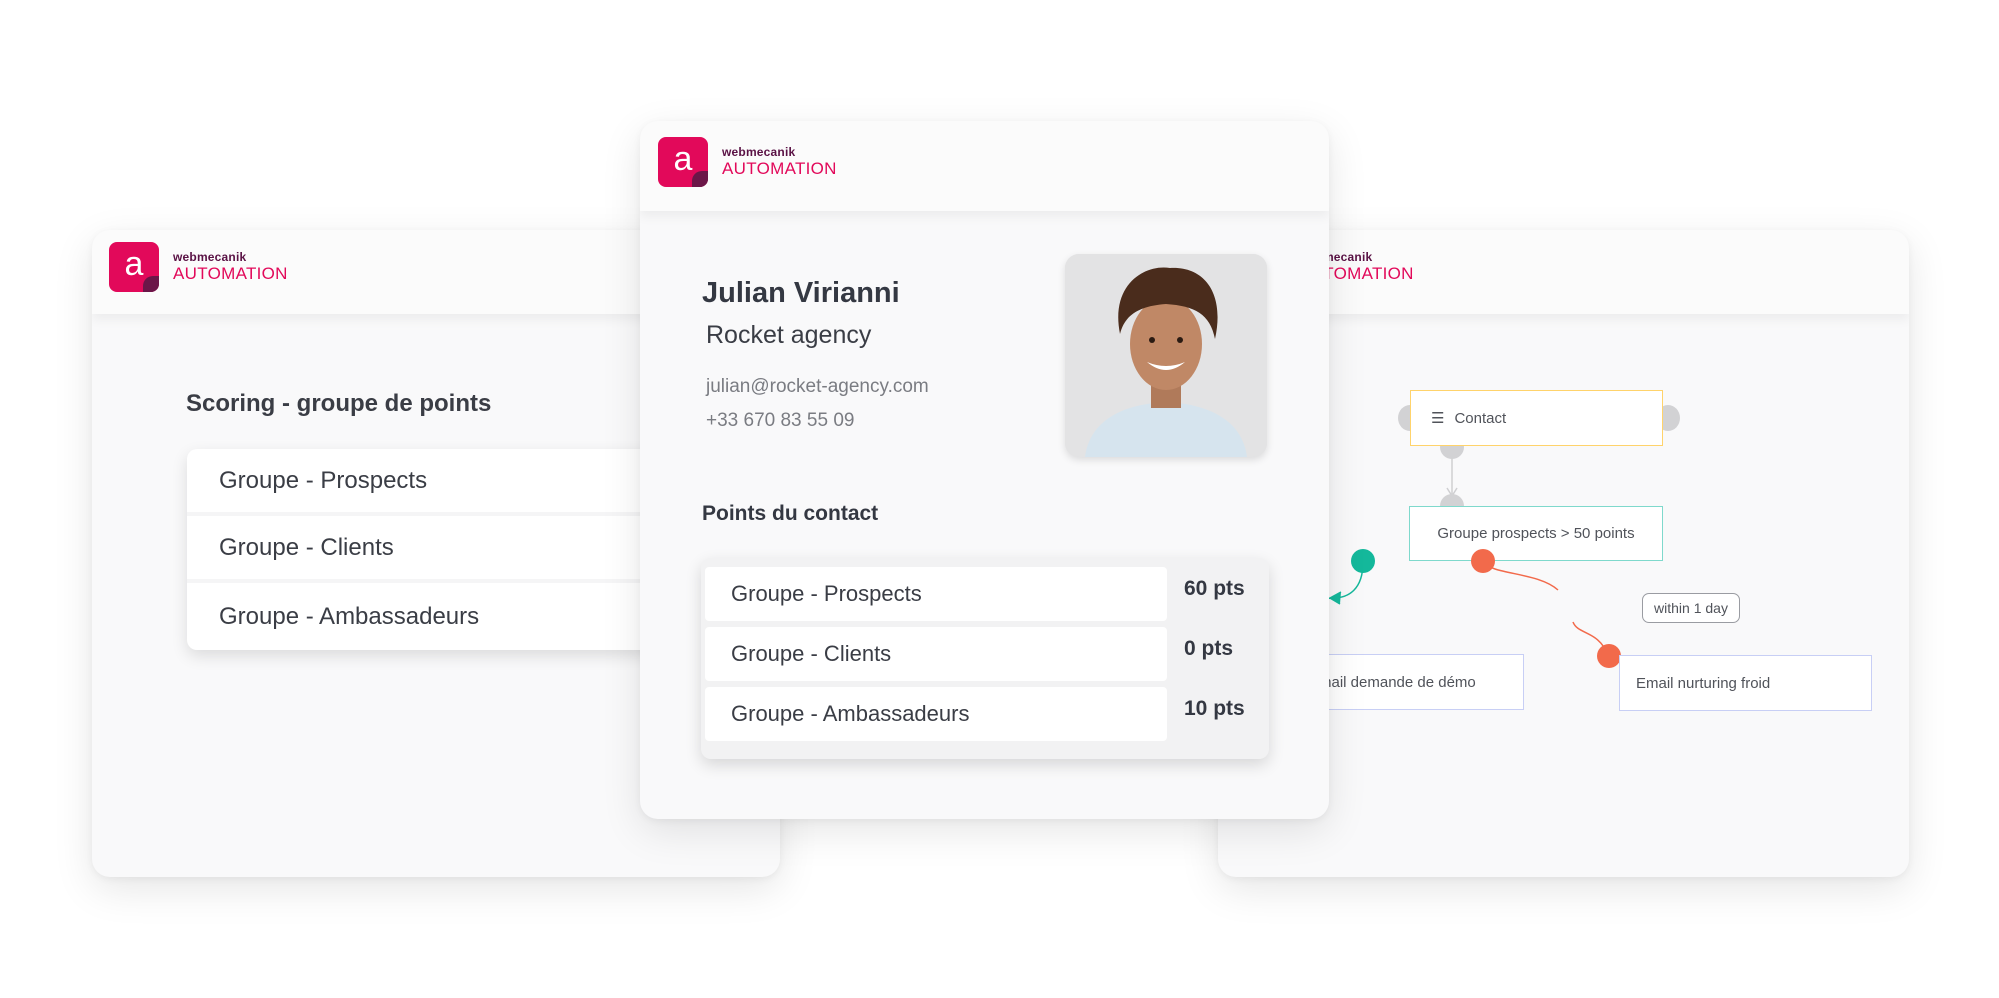  Describe the element at coordinates (1545, 608) in the screenshot. I see `connector-no` at that location.